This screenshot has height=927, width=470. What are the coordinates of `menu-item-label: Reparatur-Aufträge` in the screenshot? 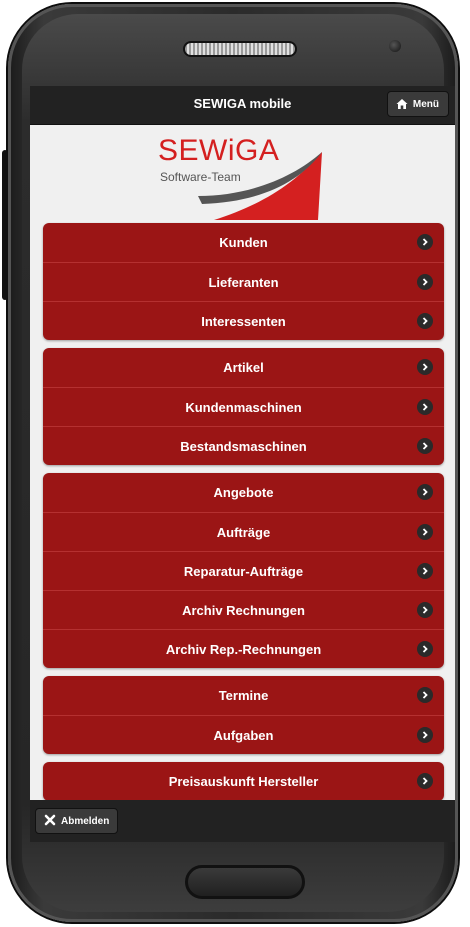 It's located at (243, 571).